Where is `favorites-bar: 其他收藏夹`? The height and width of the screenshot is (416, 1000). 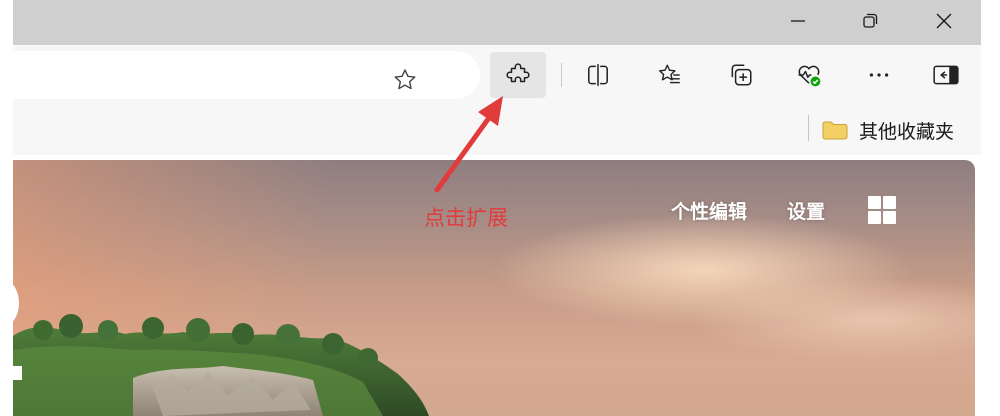 favorites-bar: 其他收藏夹 is located at coordinates (497, 131).